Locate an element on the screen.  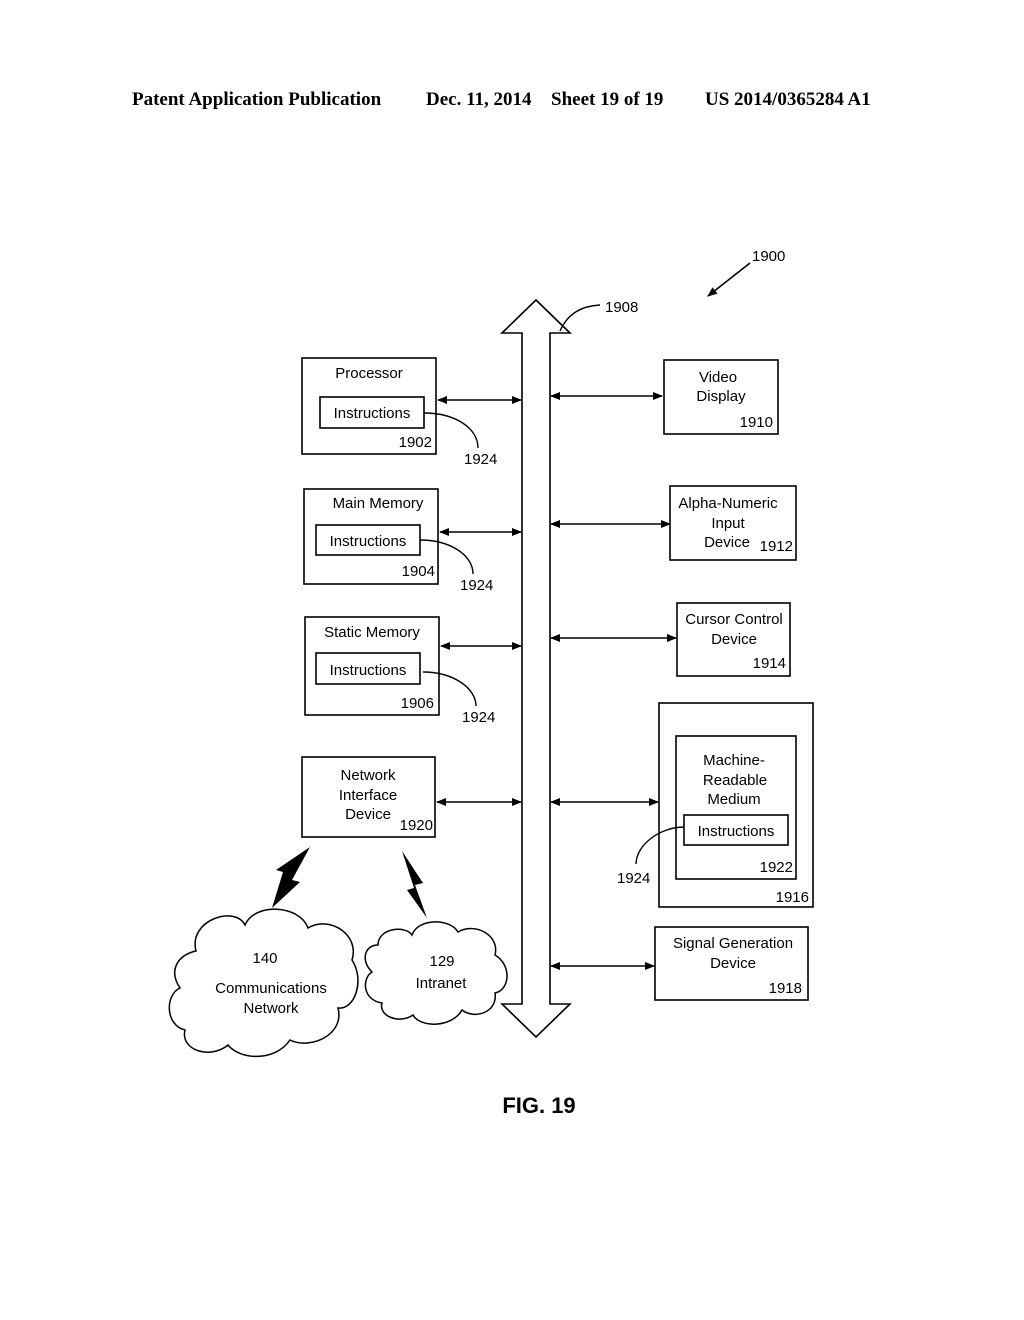
static-memory-label: Static Memory is located at coordinates (372, 632).